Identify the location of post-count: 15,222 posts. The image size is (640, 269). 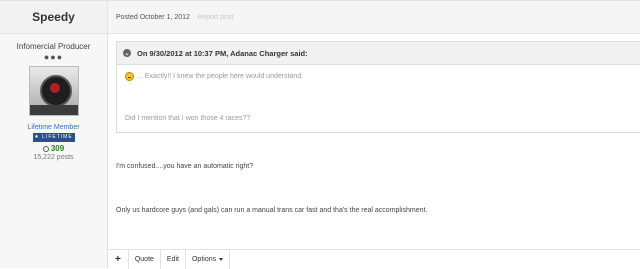
(53, 157).